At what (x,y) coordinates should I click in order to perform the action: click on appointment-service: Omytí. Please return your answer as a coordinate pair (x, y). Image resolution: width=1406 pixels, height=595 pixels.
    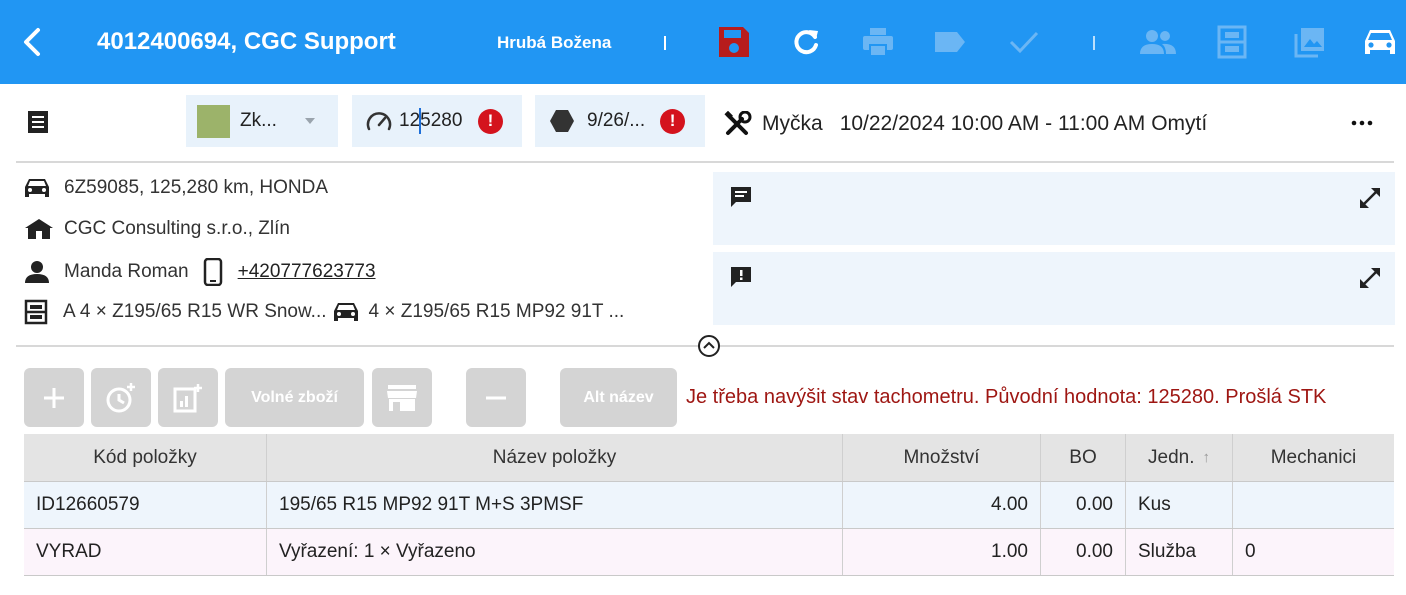
    Looking at the image, I should click on (1179, 123).